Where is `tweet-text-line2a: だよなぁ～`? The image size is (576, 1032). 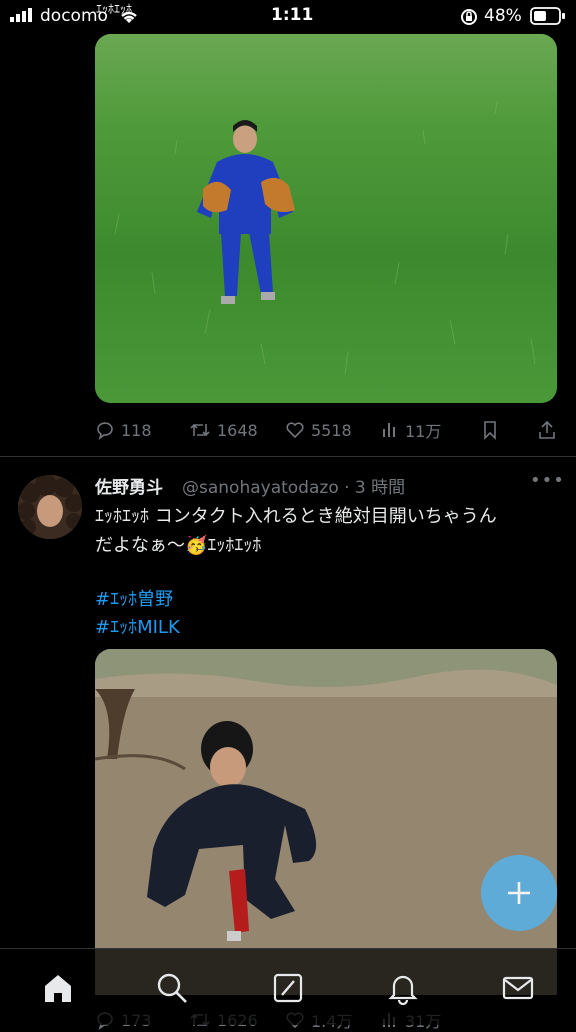
tweet-text-line2a: だよなぁ～ is located at coordinates (140, 545).